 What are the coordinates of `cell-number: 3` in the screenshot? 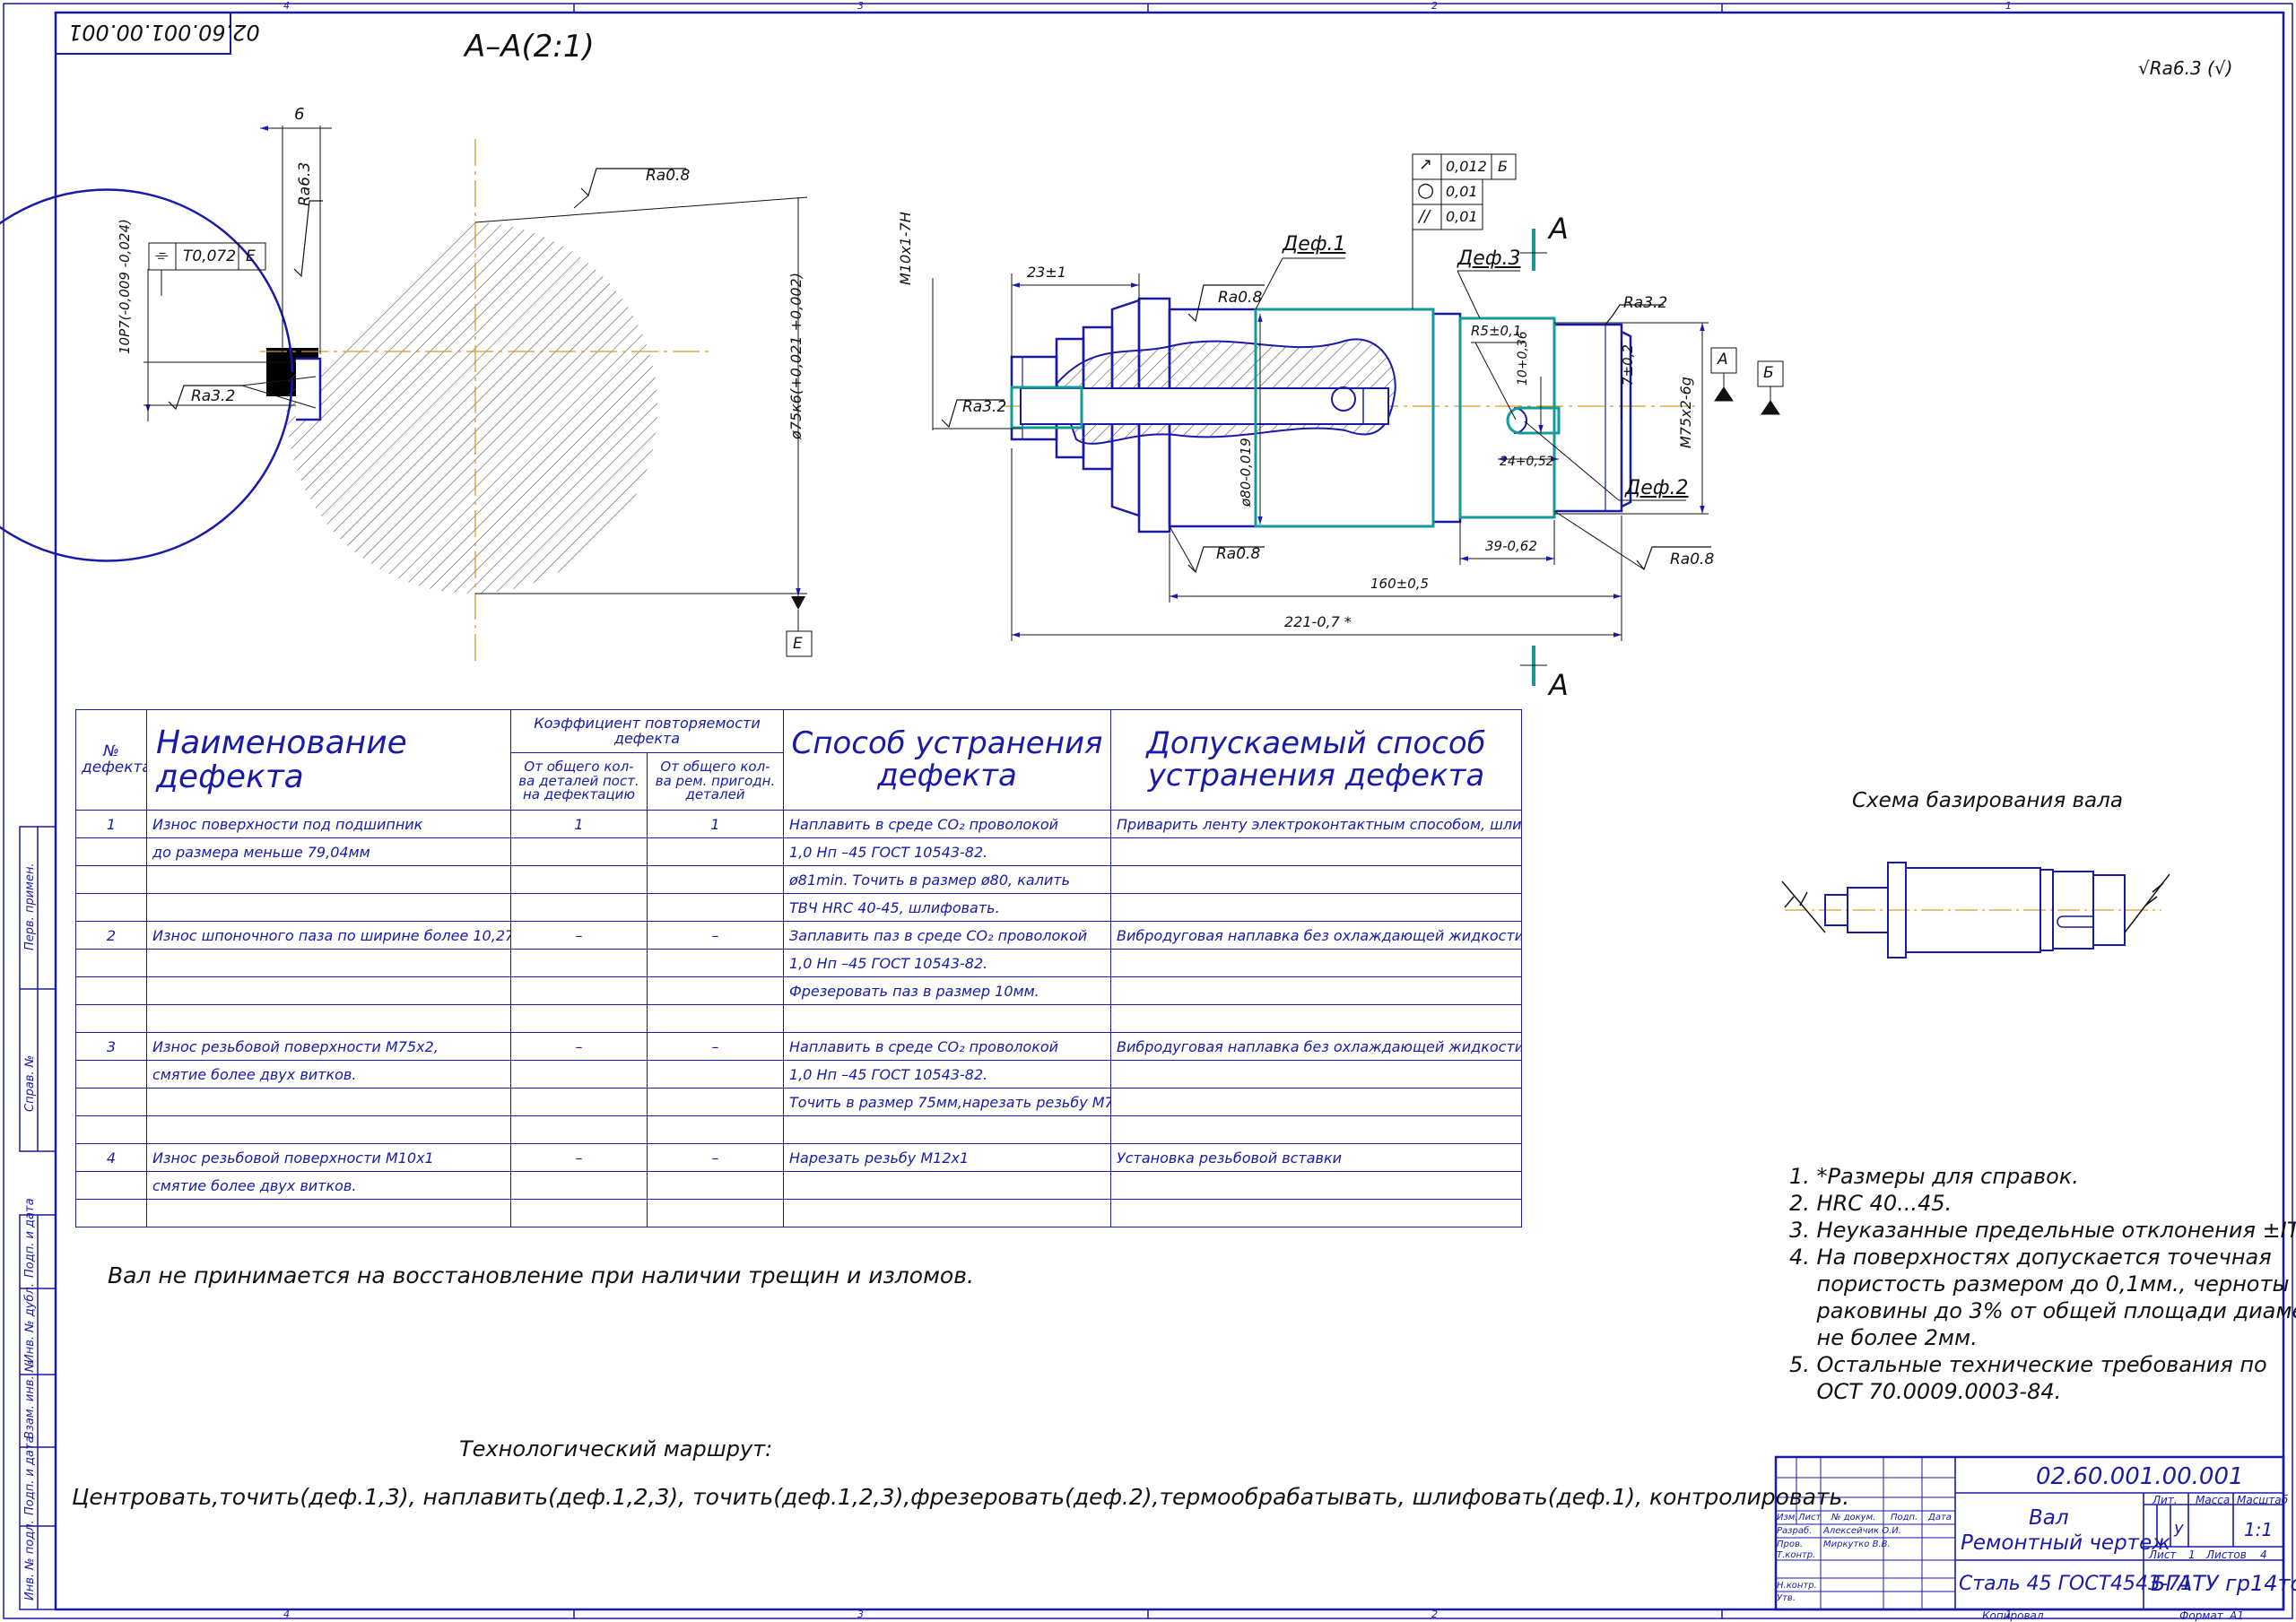 It's located at (111, 1046).